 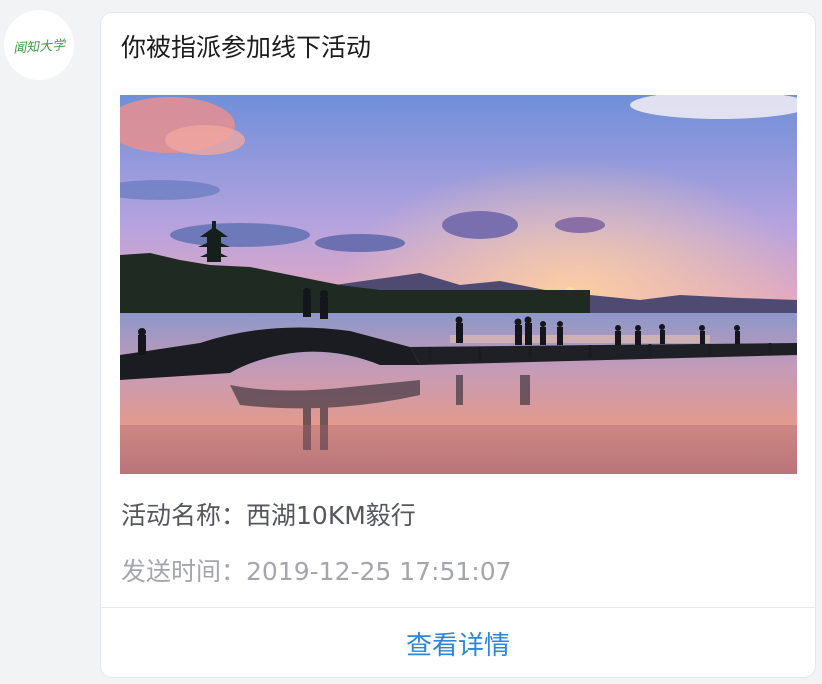 I want to click on avatar-logo-text: 闻知大学, so click(x=39, y=47).